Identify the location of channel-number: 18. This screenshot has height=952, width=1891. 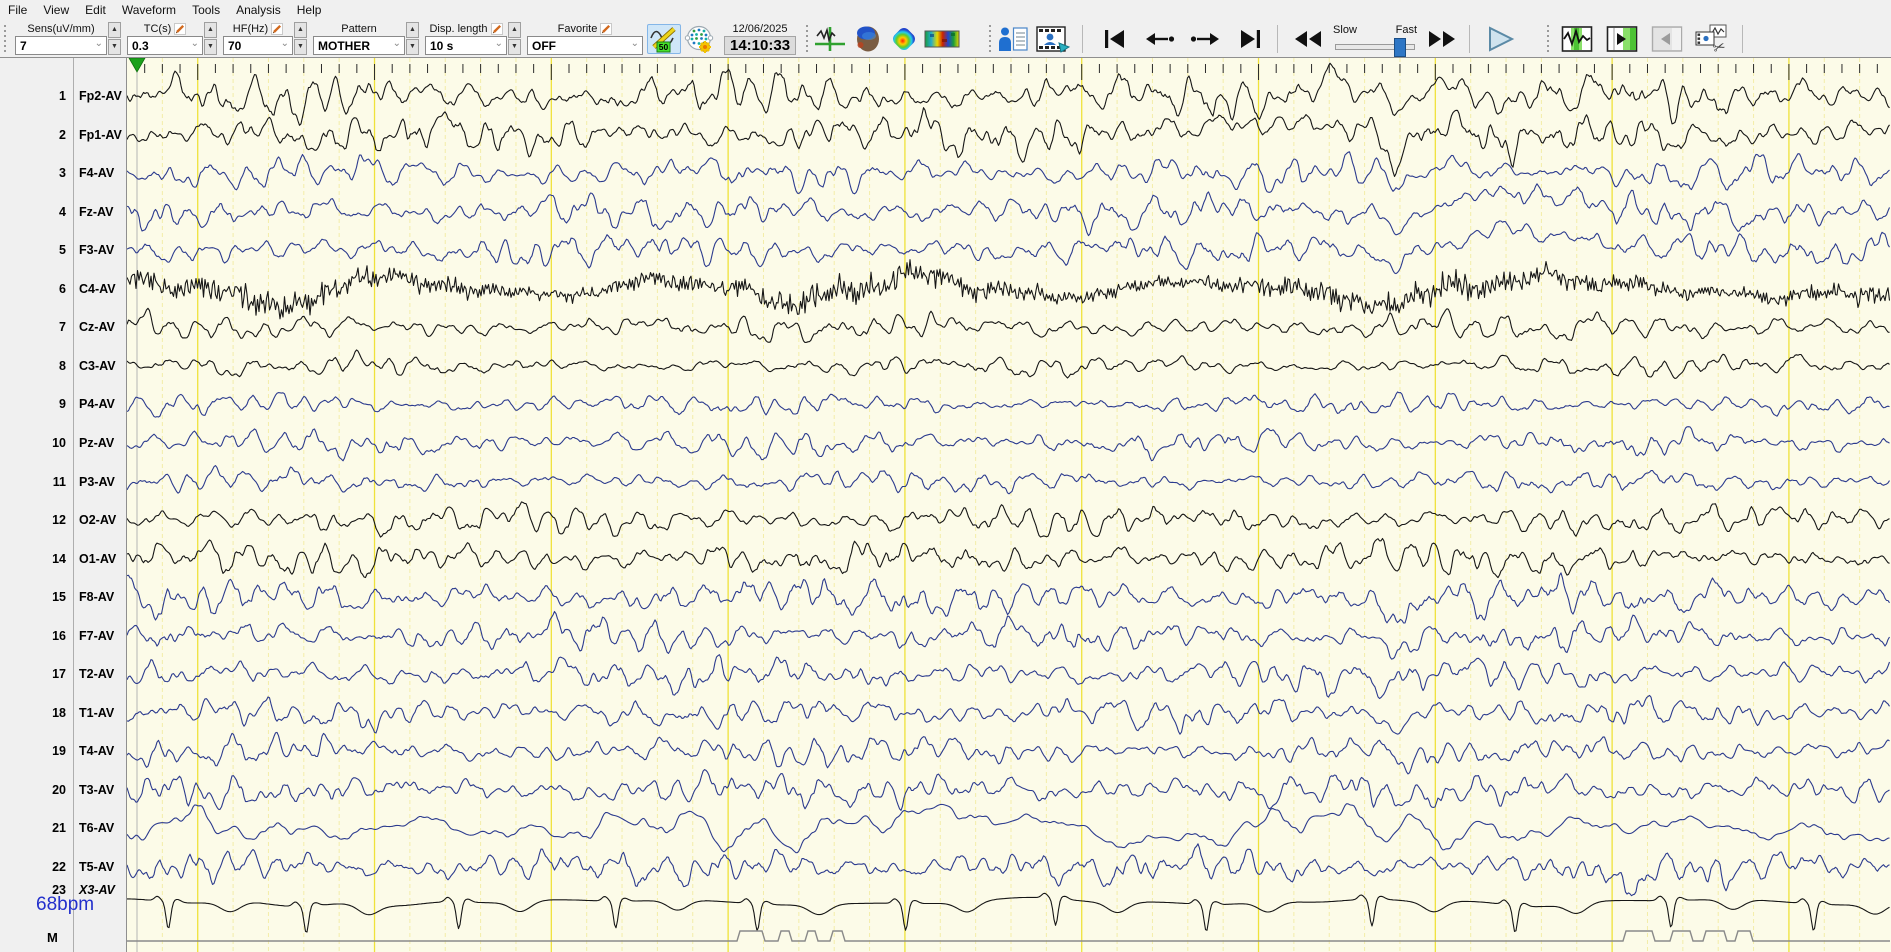
(59, 712).